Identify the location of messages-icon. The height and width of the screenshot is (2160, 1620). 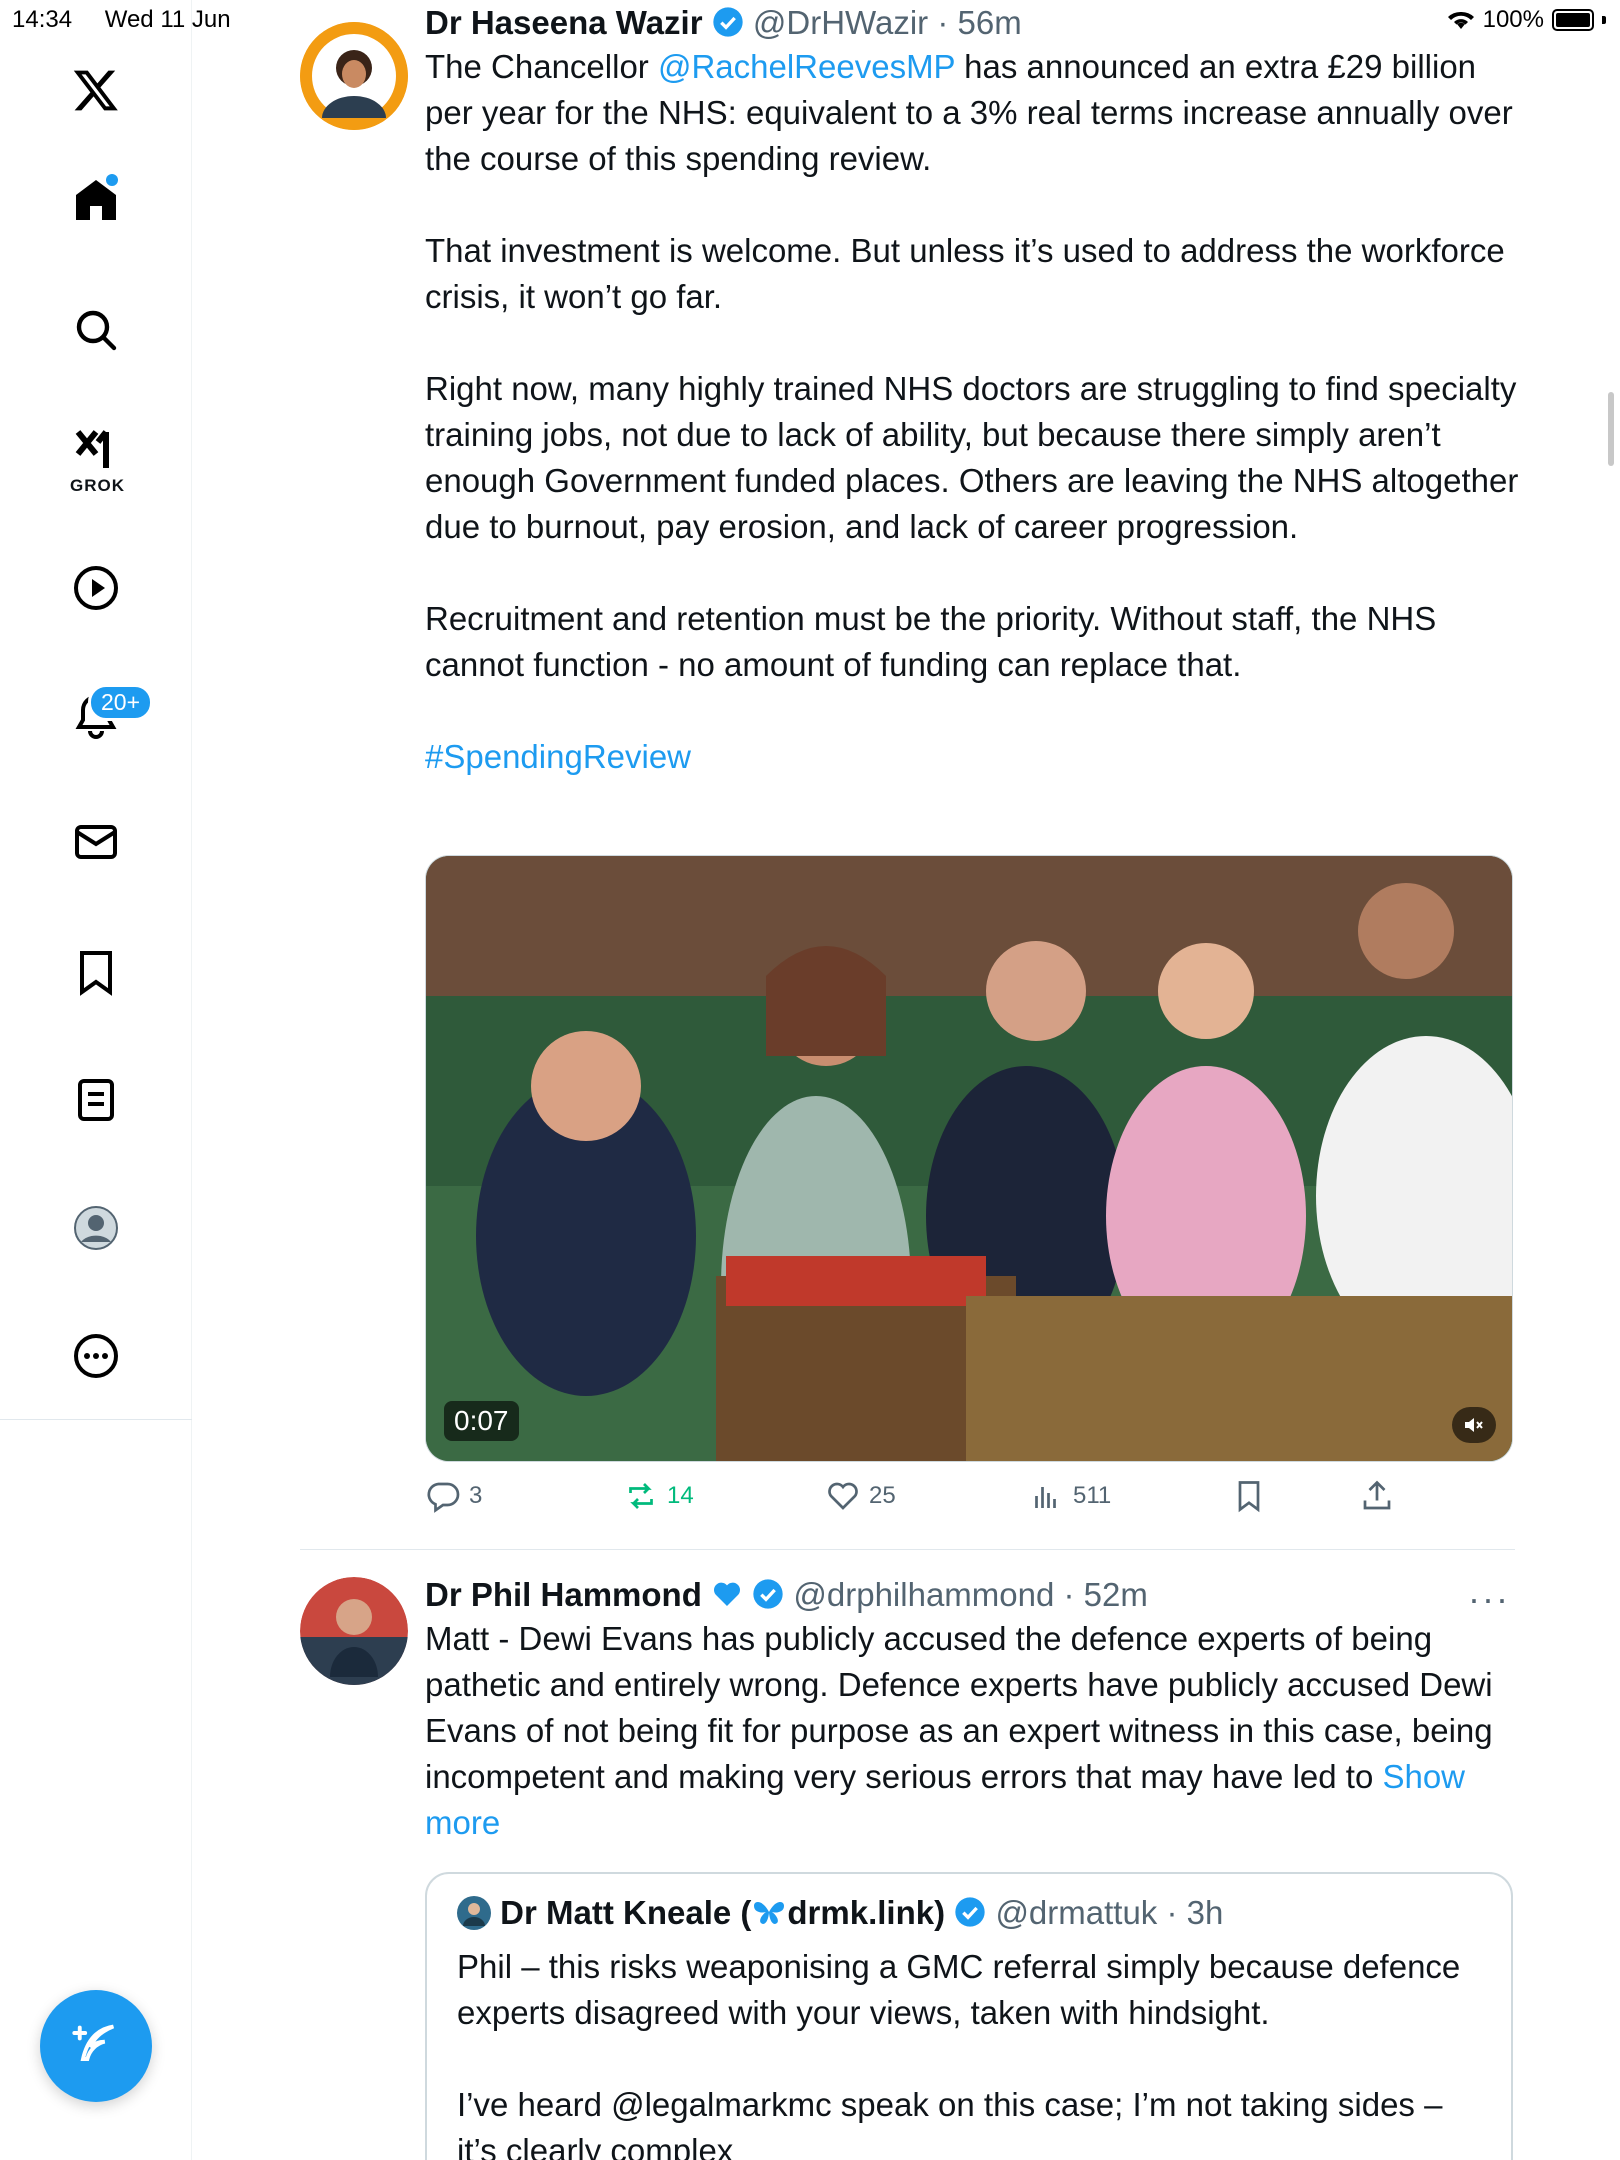
(96, 842).